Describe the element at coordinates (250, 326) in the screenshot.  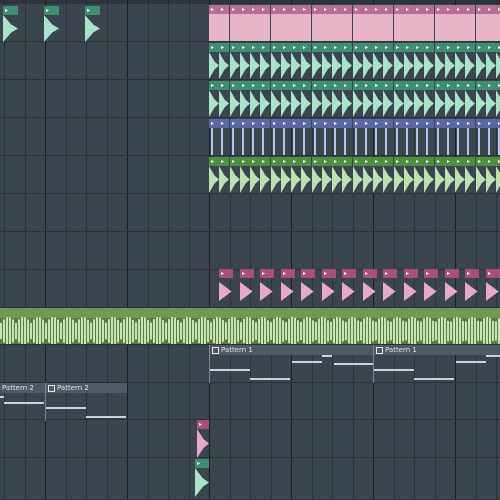
I see `audio-clip-full` at that location.